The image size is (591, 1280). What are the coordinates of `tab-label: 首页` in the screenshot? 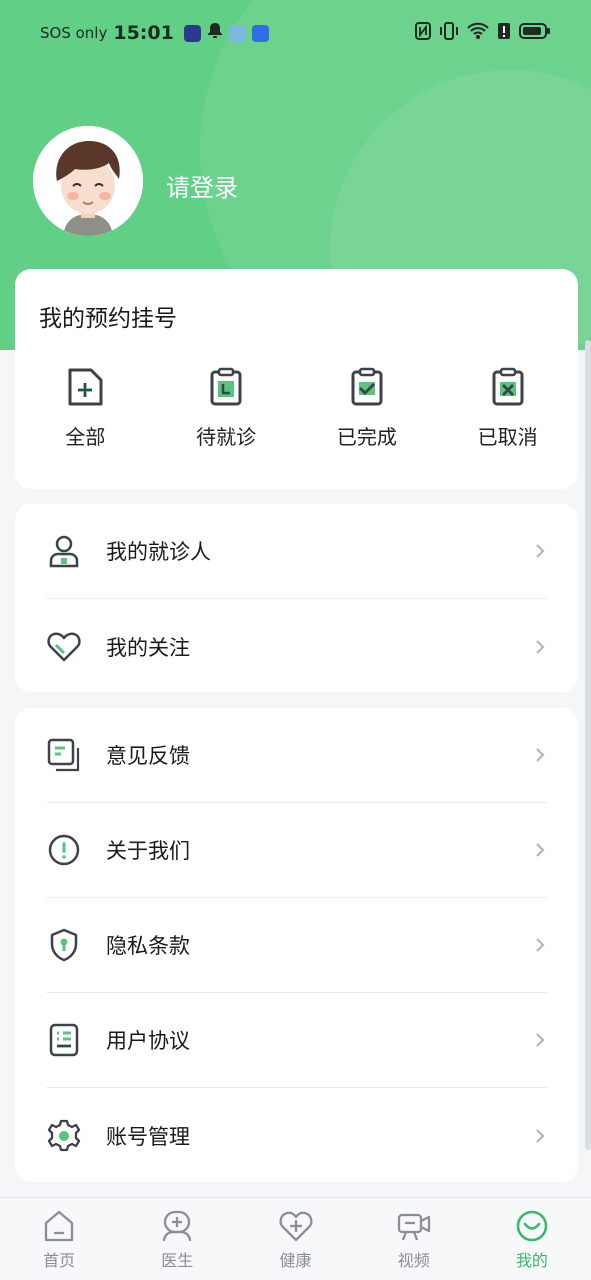 It's located at (59, 1260).